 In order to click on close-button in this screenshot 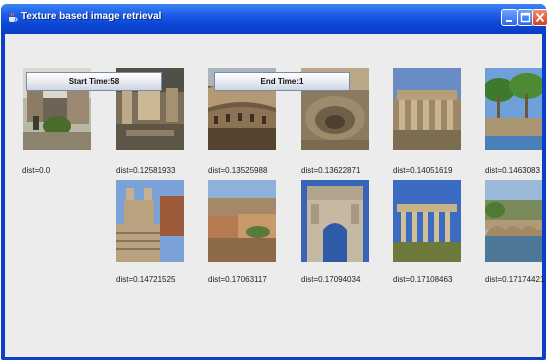, I will do `click(539, 17)`.